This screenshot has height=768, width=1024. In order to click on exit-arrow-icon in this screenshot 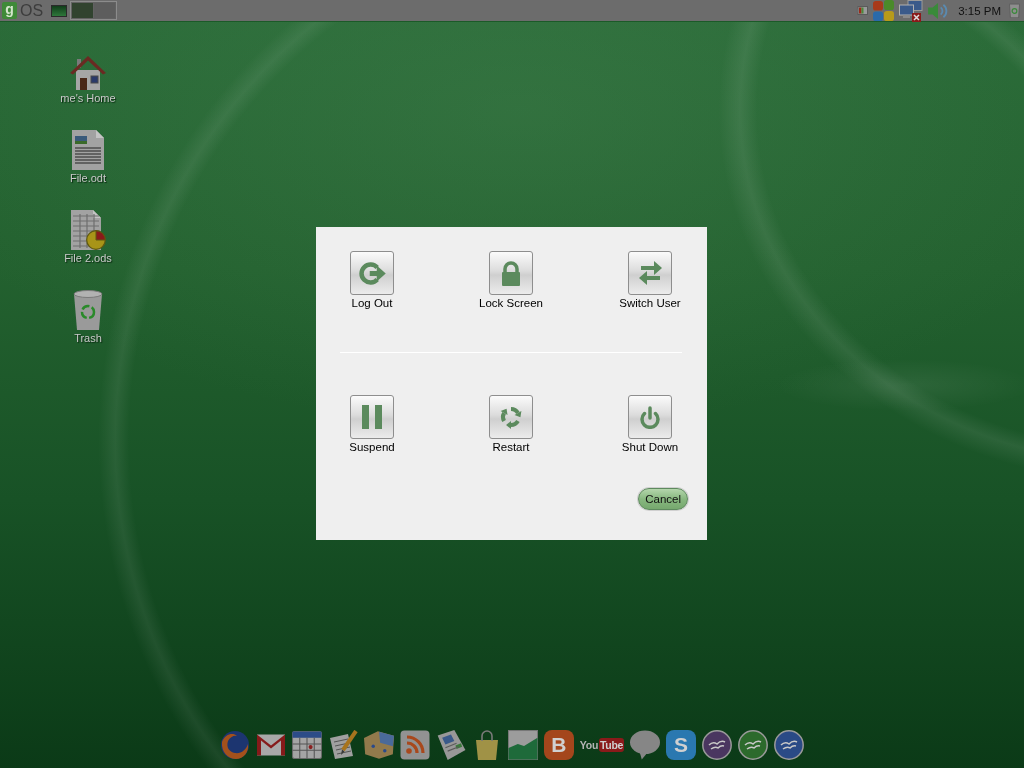, I will do `click(372, 273)`.